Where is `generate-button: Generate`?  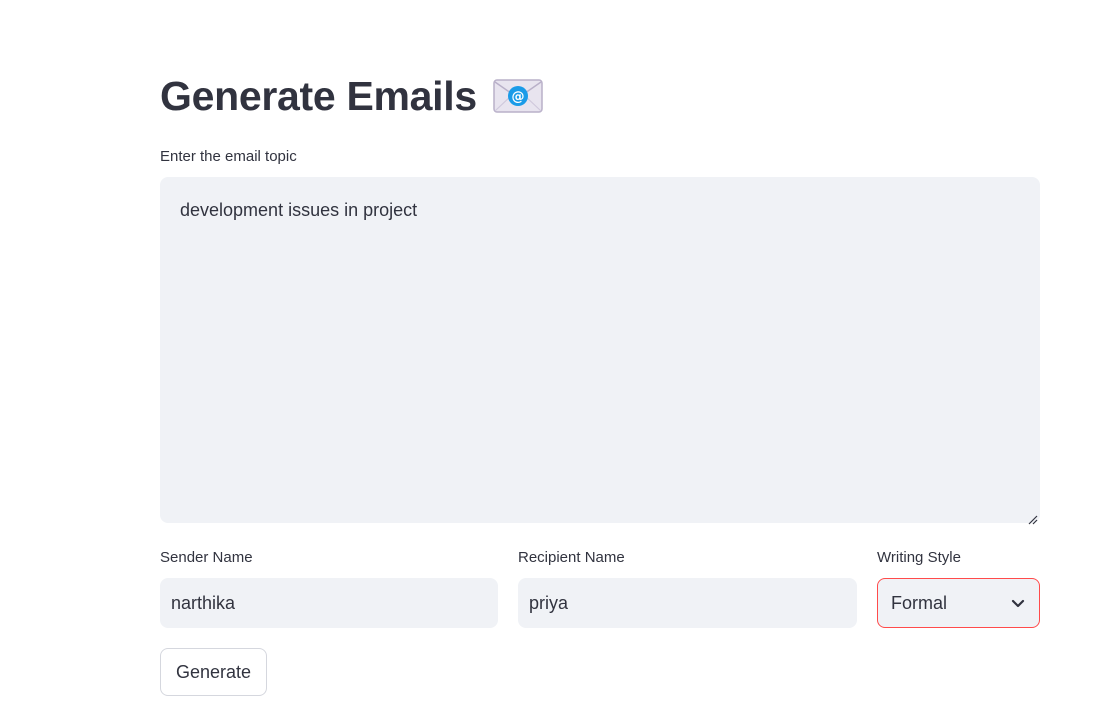 generate-button: Generate is located at coordinates (213, 672).